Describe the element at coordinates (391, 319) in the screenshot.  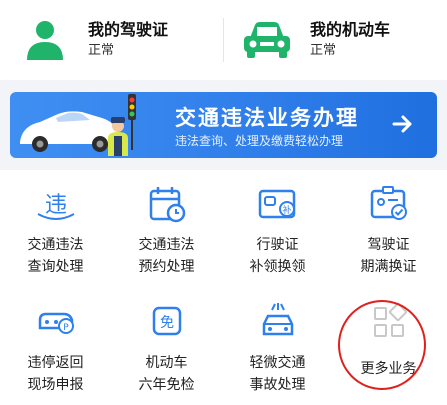
I see `more-grid-icon` at that location.